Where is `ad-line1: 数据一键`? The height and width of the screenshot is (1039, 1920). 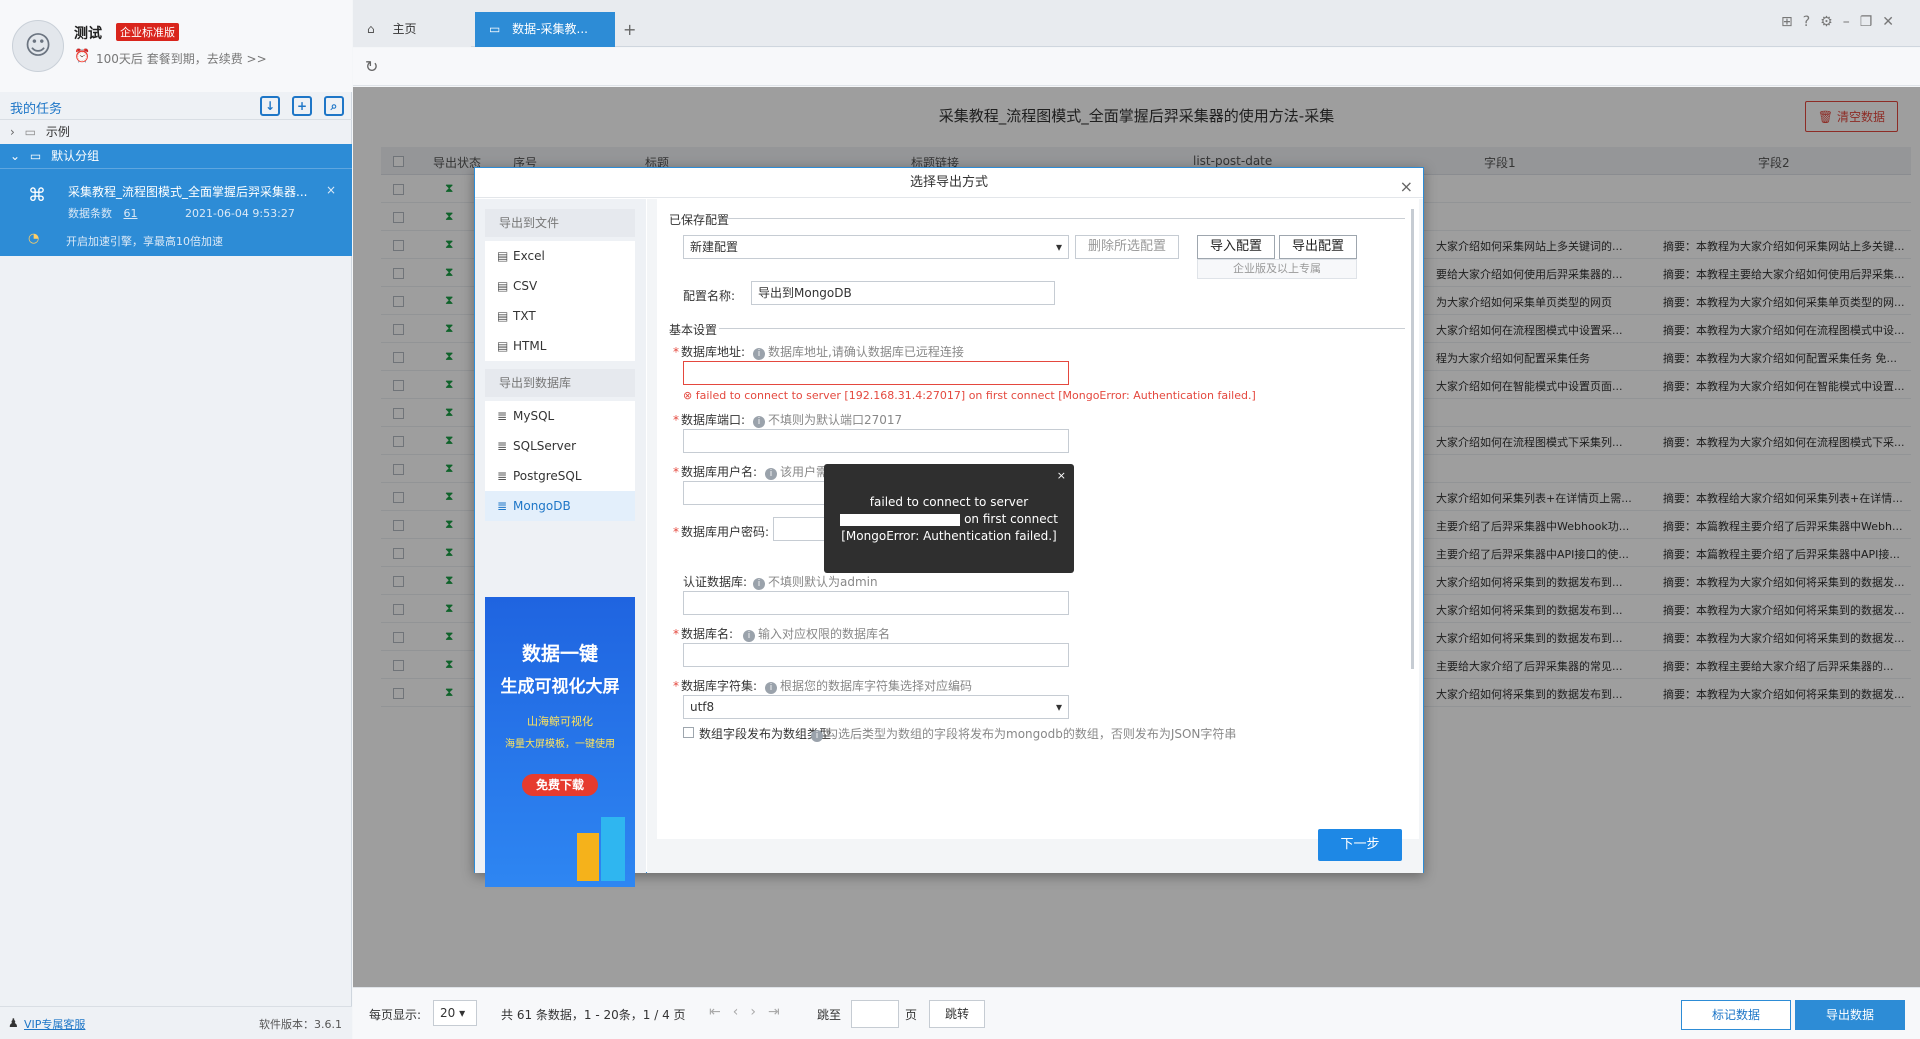
ad-line1: 数据一键 is located at coordinates (559, 654).